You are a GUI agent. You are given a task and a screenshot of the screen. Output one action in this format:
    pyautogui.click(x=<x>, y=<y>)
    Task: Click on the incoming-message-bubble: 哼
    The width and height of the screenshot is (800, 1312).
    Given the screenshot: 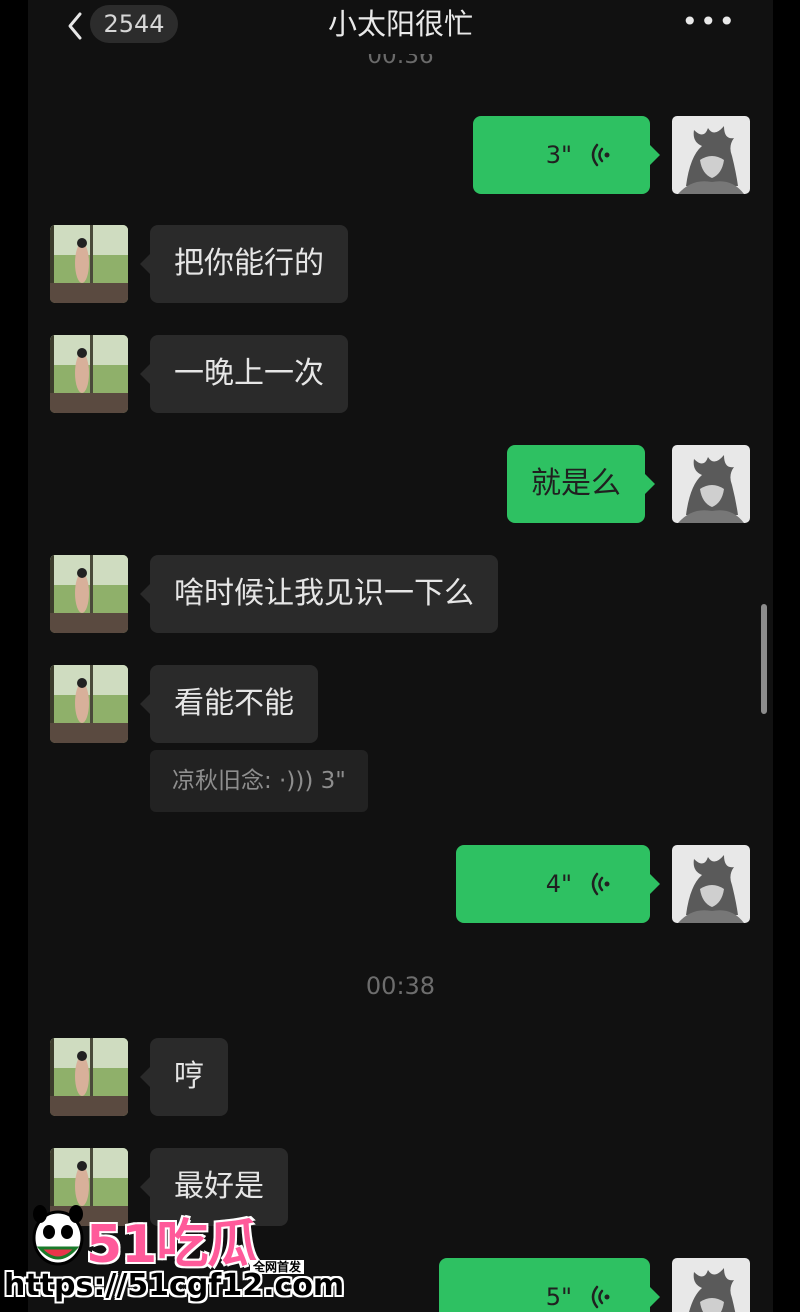 What is the action you would take?
    pyautogui.click(x=184, y=1077)
    